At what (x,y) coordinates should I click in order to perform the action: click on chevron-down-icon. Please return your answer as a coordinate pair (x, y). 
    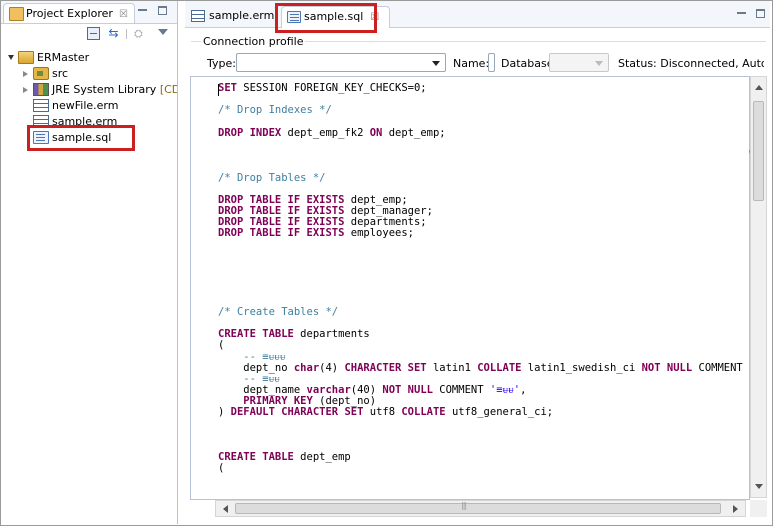
    Looking at the image, I should click on (599, 63).